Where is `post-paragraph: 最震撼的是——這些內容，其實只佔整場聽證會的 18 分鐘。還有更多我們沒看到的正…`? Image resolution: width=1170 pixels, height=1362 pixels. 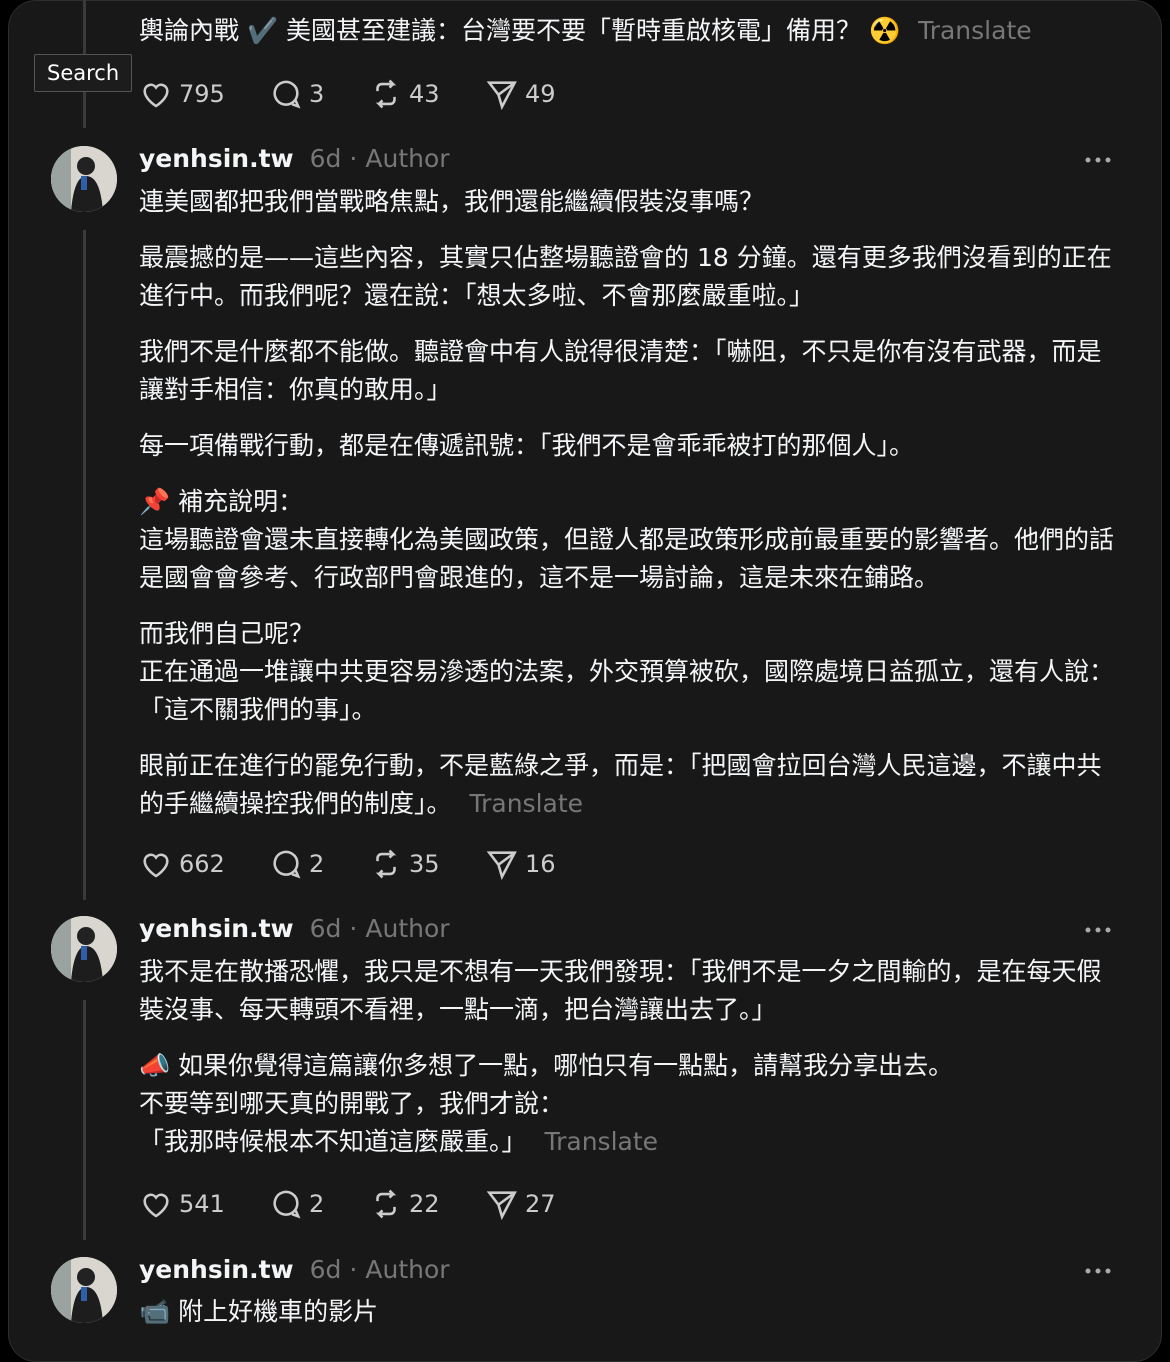
post-paragraph: 最震撼的是——這些內容，其實只佔整場聽證會的 18 分鐘。還有更多我們沒看到的正… is located at coordinates (625, 276).